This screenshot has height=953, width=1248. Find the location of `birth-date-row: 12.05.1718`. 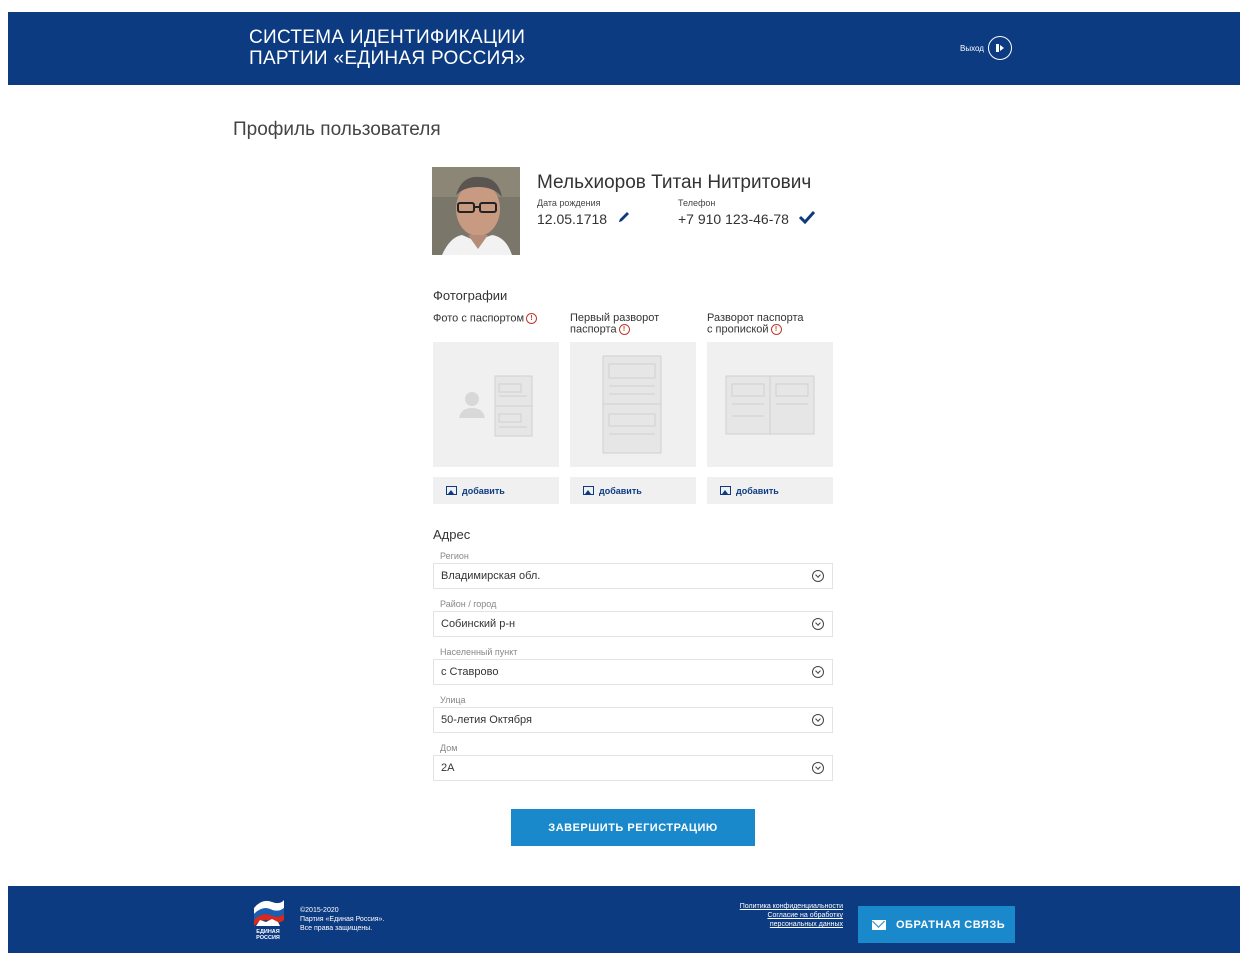

birth-date-row: 12.05.1718 is located at coordinates (584, 218).